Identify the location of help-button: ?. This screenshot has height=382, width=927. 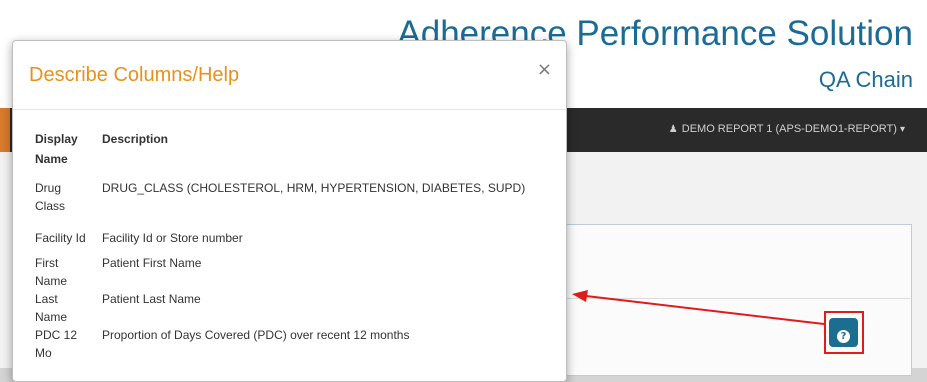
(843, 332).